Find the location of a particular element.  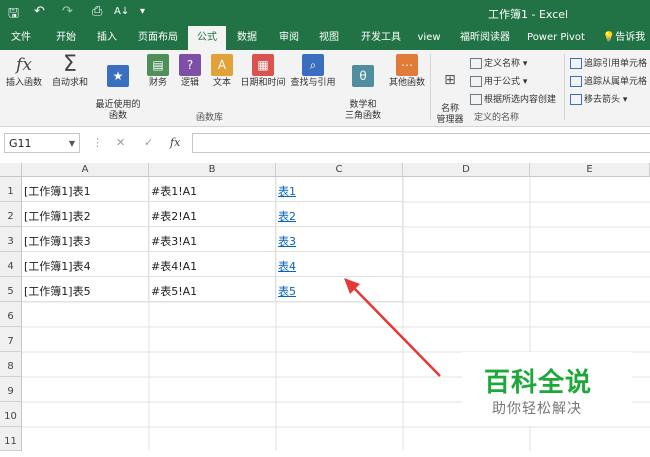

tab-view-en: view is located at coordinates (429, 38).